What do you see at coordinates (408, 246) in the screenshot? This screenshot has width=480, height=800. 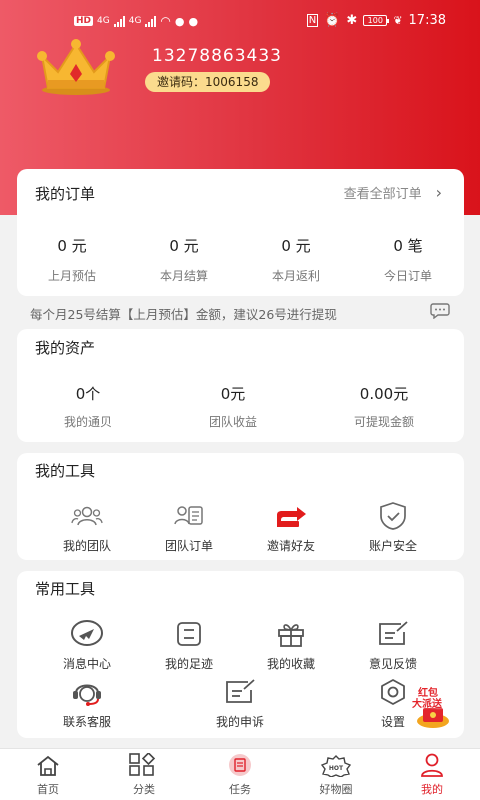 I see `order-stat-value: 0 笔` at bounding box center [408, 246].